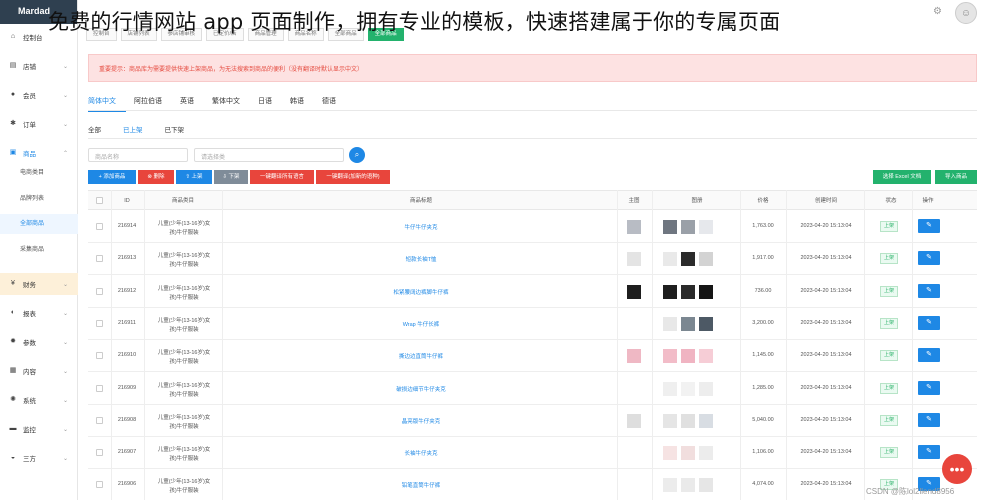  I want to click on col-main-image: 主图, so click(634, 201).